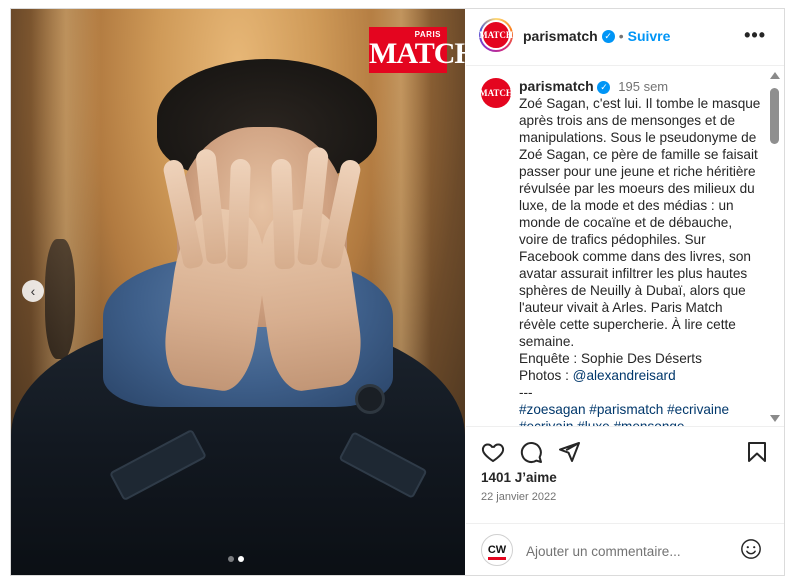 The height and width of the screenshot is (584, 794). I want to click on current-user-avatar: CW, so click(497, 550).